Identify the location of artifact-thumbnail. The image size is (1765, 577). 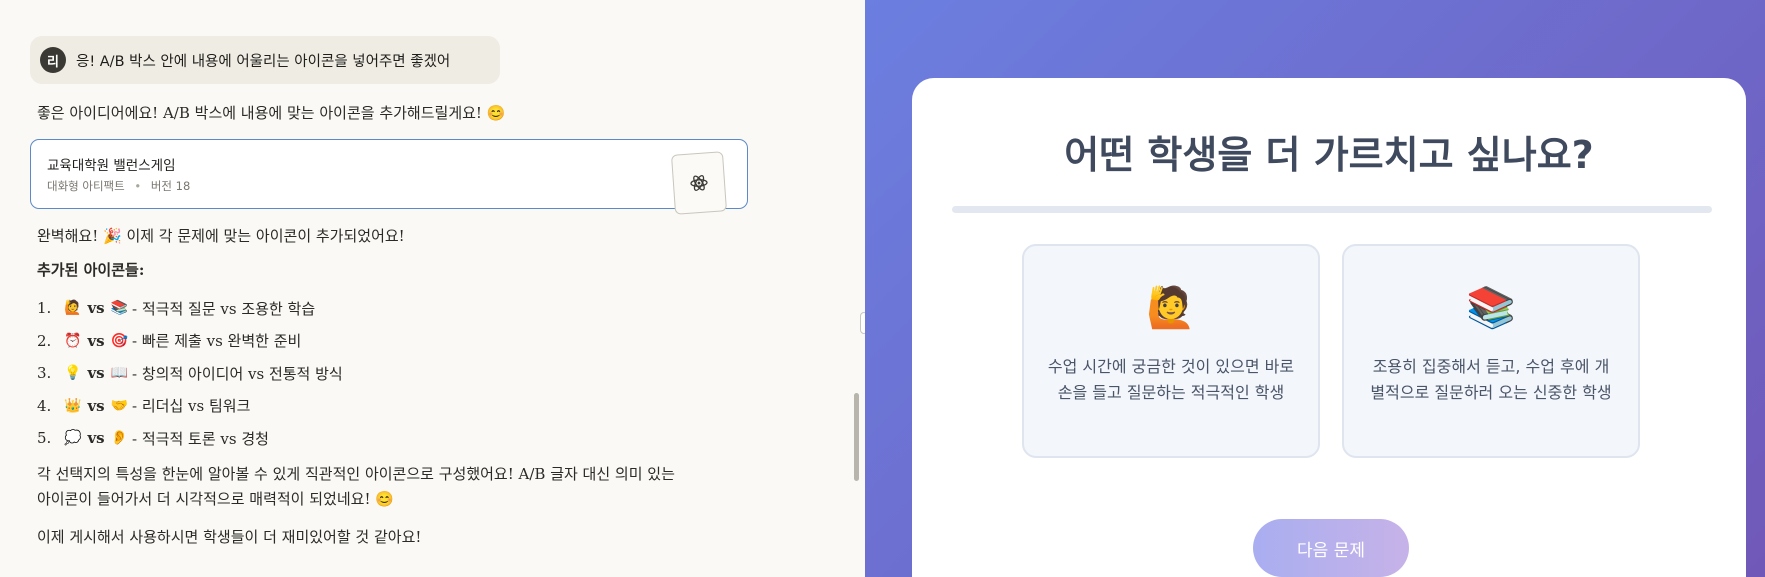
(699, 183).